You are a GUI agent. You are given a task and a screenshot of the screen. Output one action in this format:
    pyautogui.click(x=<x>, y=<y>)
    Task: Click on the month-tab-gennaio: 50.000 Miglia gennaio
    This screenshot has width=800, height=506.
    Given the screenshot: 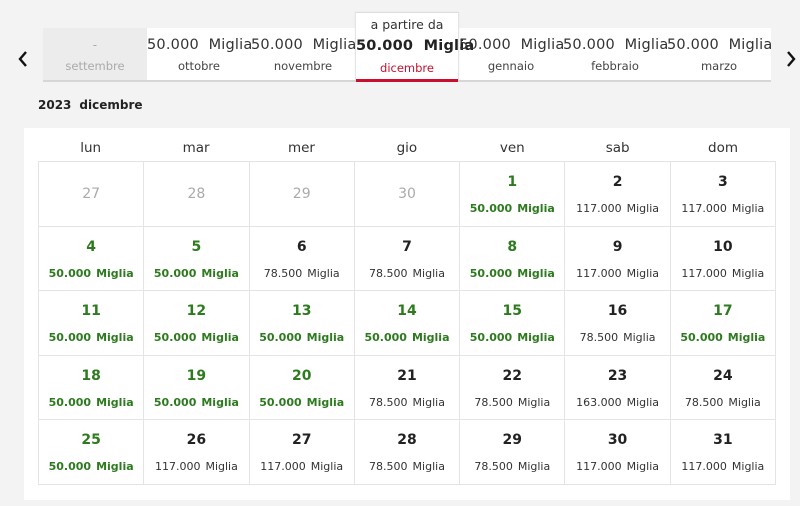 What is the action you would take?
    pyautogui.click(x=511, y=54)
    